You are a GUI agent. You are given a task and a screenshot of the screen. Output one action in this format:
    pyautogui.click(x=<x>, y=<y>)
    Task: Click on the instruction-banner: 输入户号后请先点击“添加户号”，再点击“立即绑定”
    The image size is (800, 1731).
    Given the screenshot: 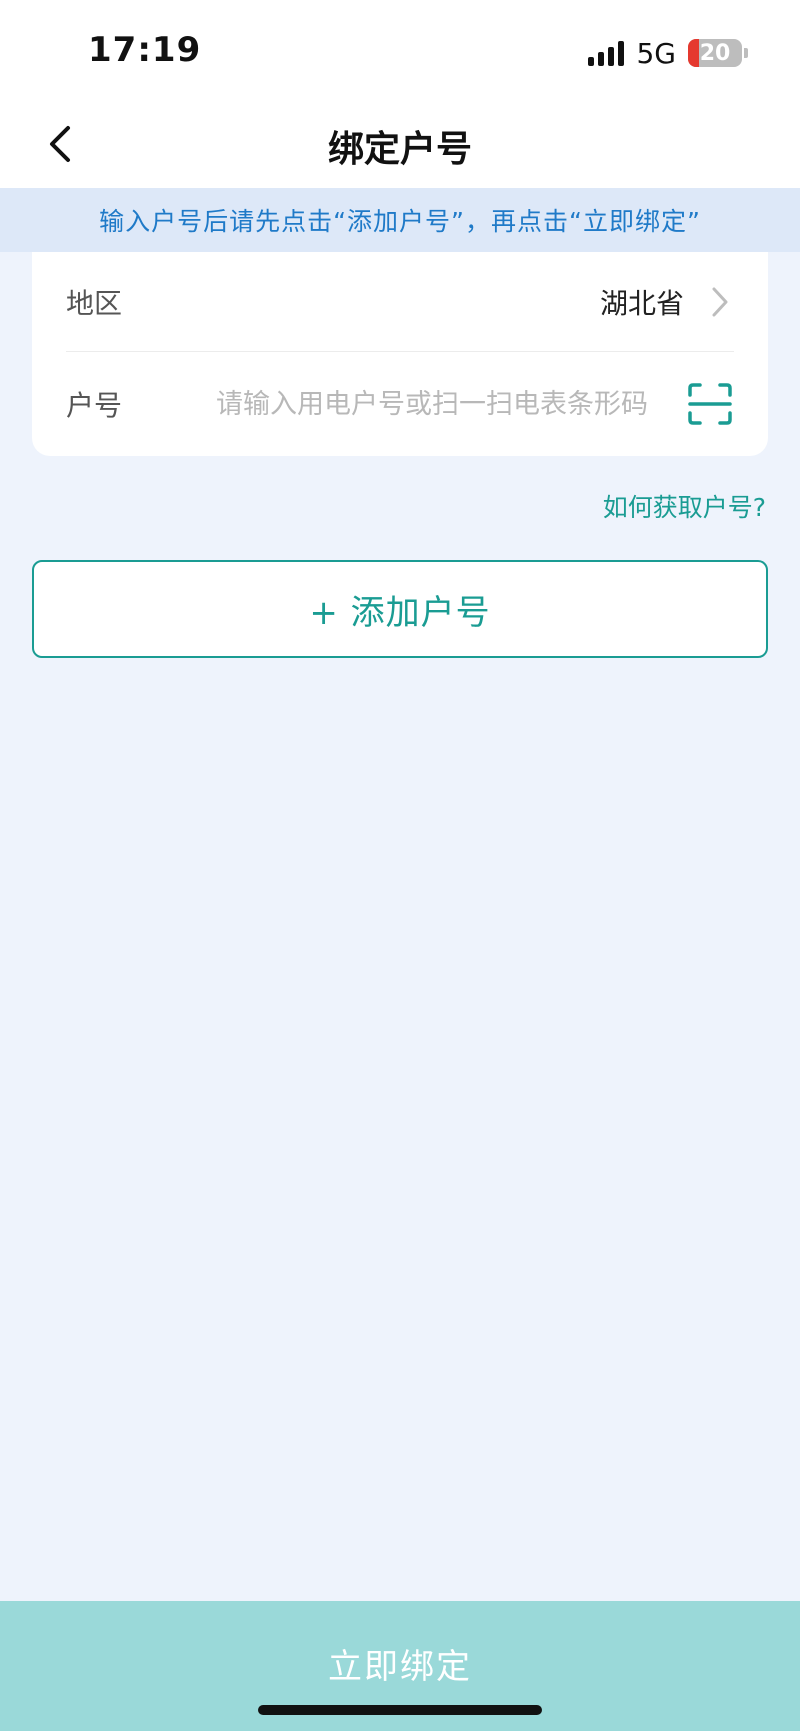 What is the action you would take?
    pyautogui.click(x=400, y=220)
    